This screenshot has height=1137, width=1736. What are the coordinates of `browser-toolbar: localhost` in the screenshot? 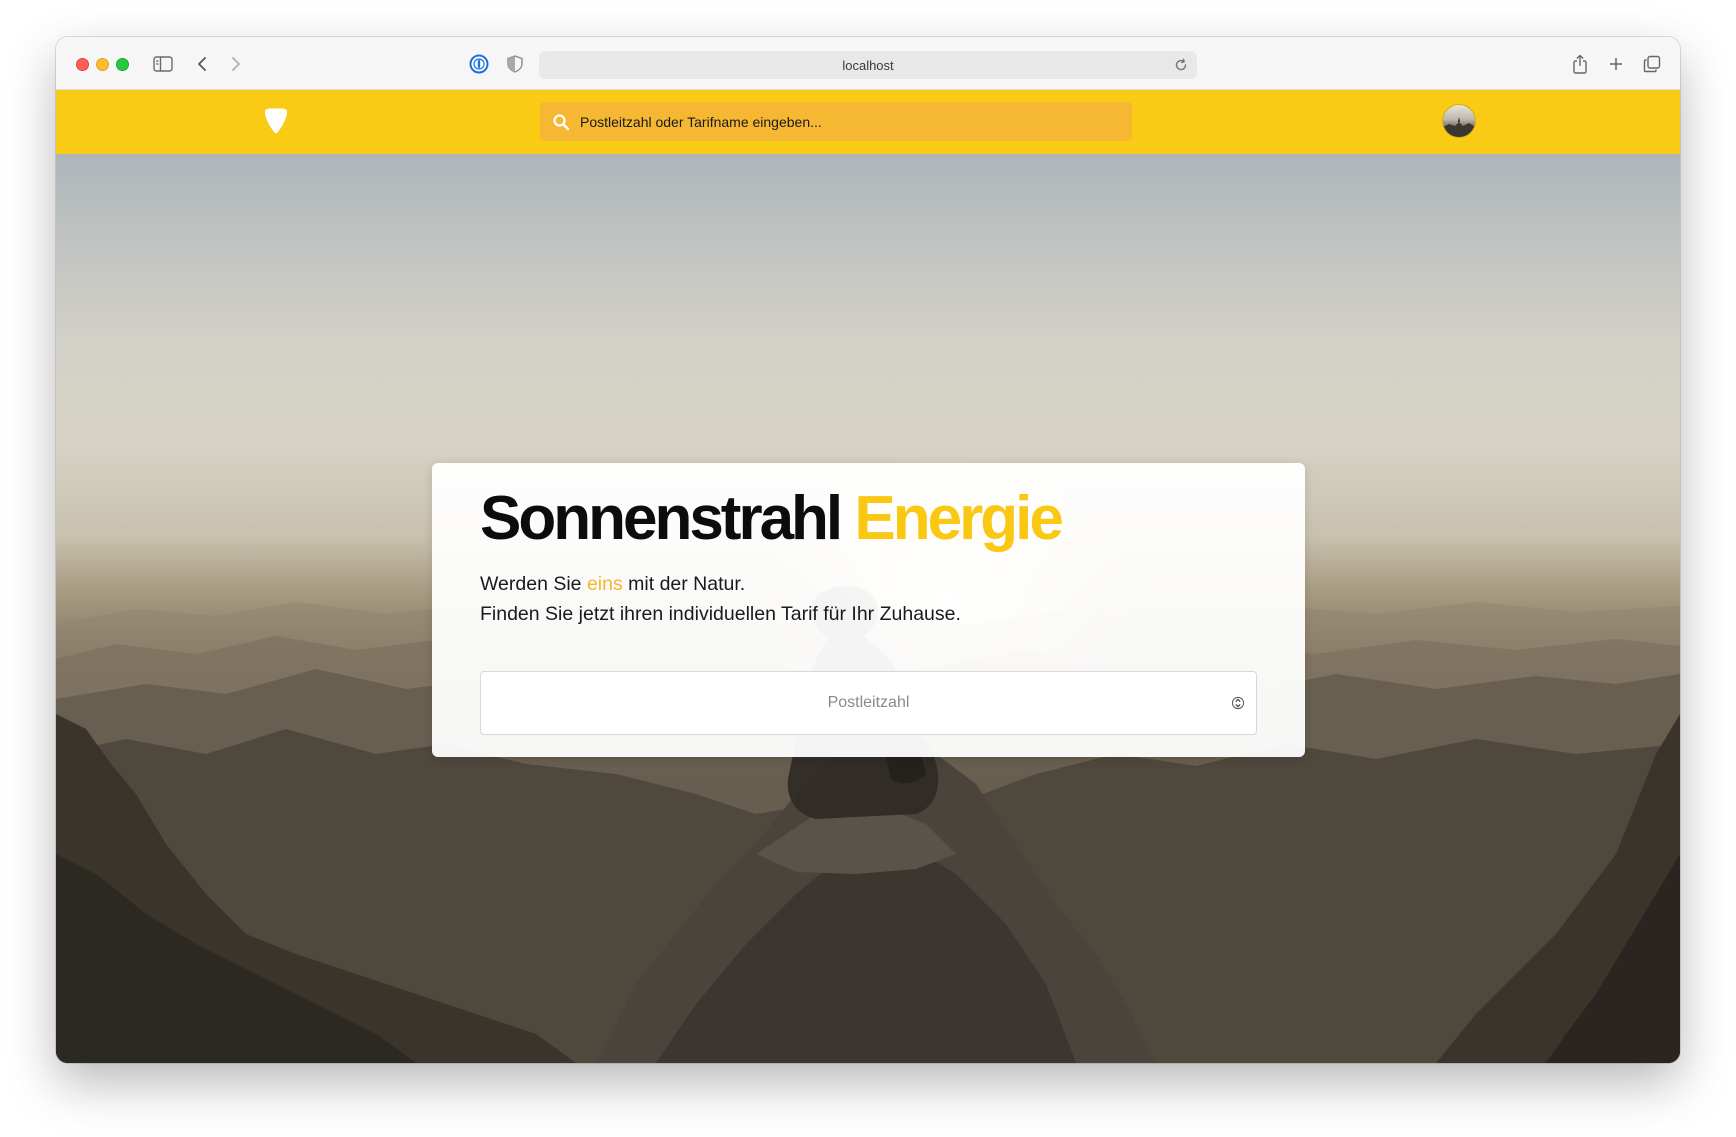 It's located at (868, 63).